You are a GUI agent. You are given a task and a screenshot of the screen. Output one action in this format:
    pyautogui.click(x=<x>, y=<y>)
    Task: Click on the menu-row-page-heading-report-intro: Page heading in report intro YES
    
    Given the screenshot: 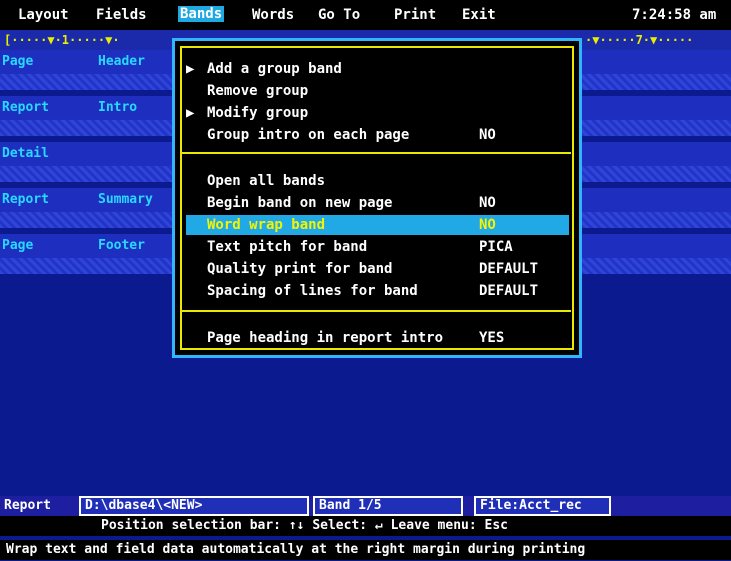 What is the action you would take?
    pyautogui.click(x=377, y=338)
    